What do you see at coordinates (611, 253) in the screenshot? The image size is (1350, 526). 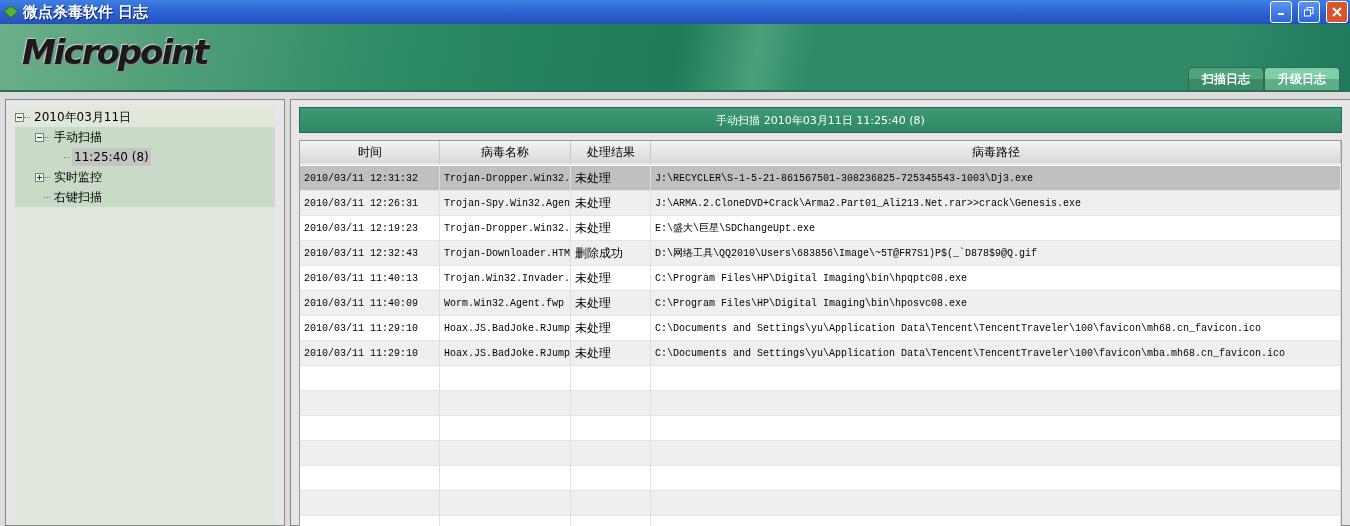 I see `table-cell: 删除成功` at bounding box center [611, 253].